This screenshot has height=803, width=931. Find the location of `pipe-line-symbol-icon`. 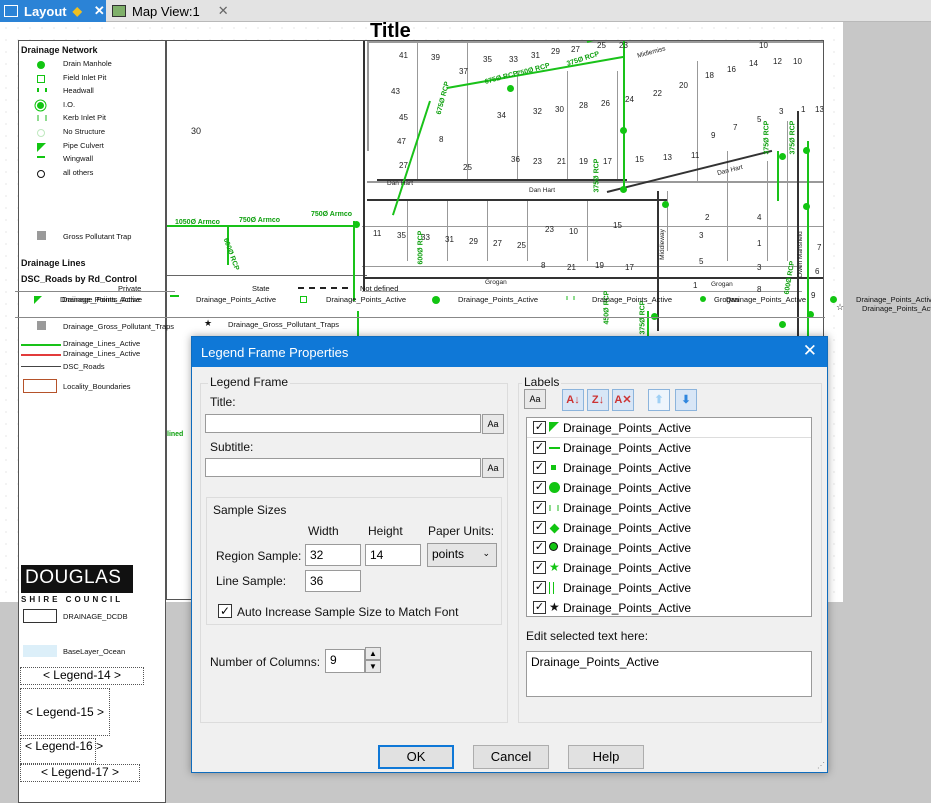

pipe-line-symbol-icon is located at coordinates (41, 345).